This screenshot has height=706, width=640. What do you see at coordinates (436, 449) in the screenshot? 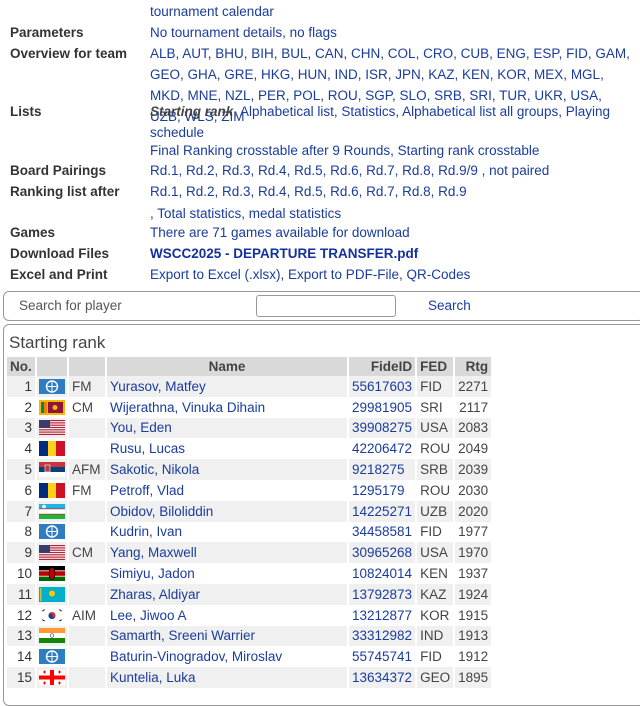
I see `federation: ROU` at bounding box center [436, 449].